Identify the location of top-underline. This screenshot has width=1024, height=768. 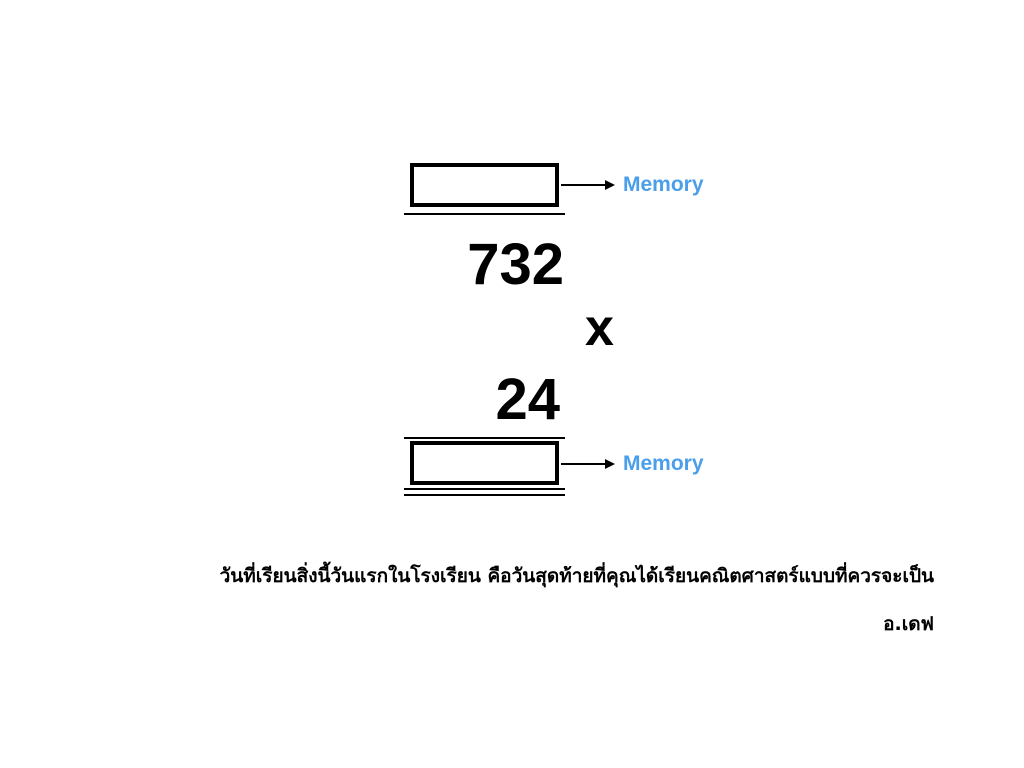
(484, 214).